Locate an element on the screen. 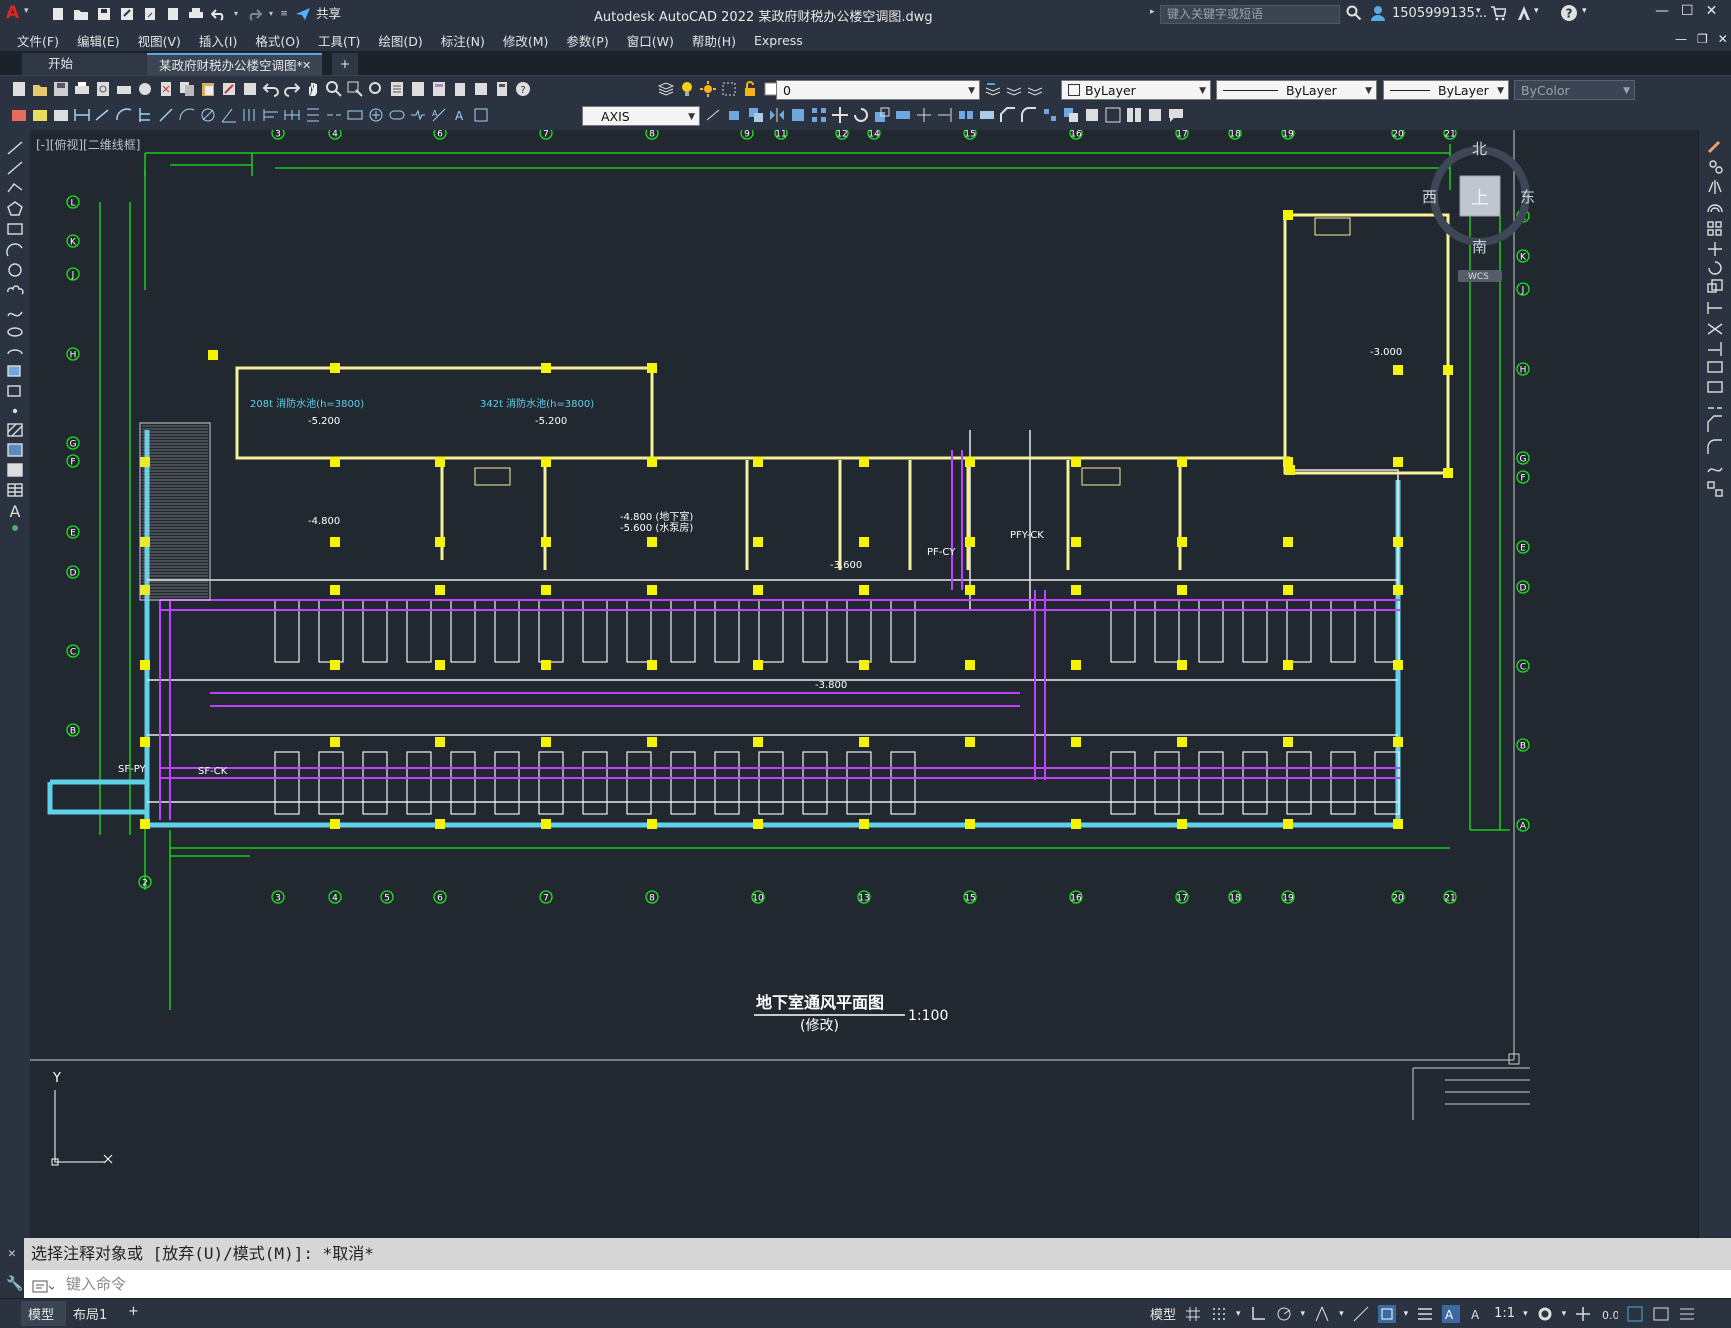 Image resolution: width=1731 pixels, height=1328 pixels. move-tool-icon is located at coordinates (1715, 249).